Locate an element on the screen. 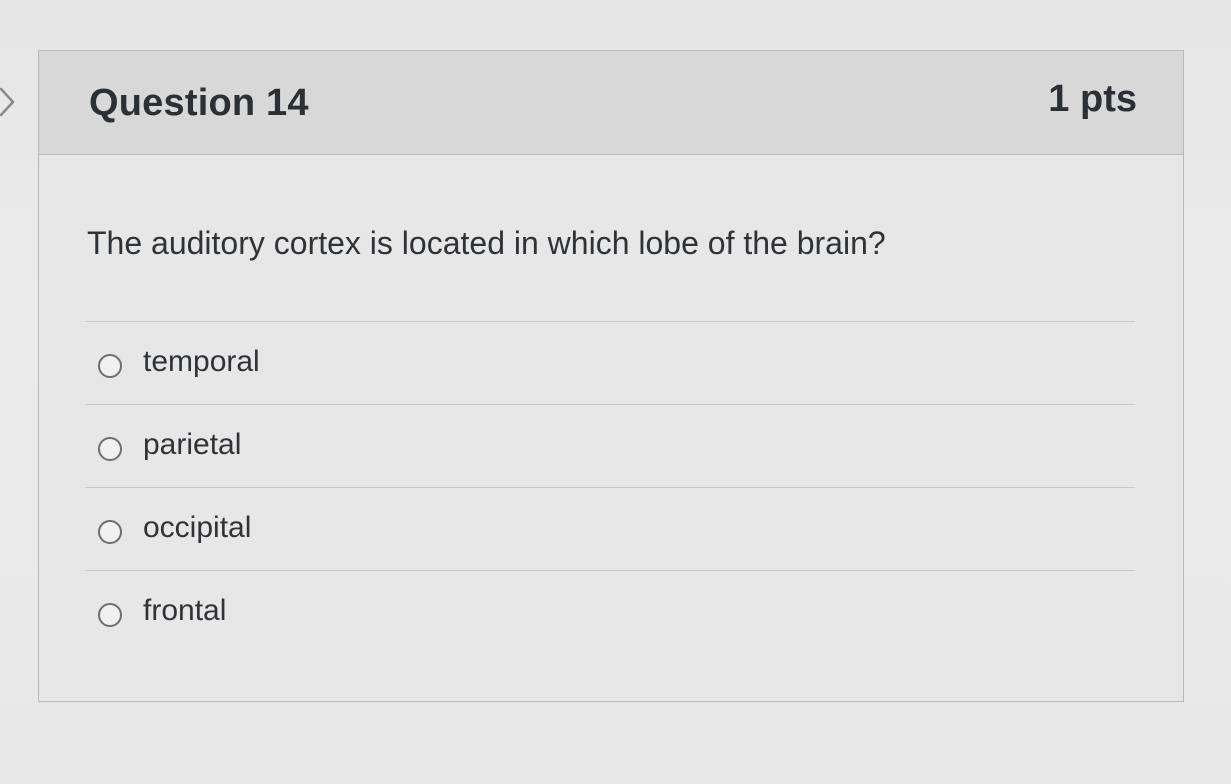  answer-label: frontal is located at coordinates (184, 611).